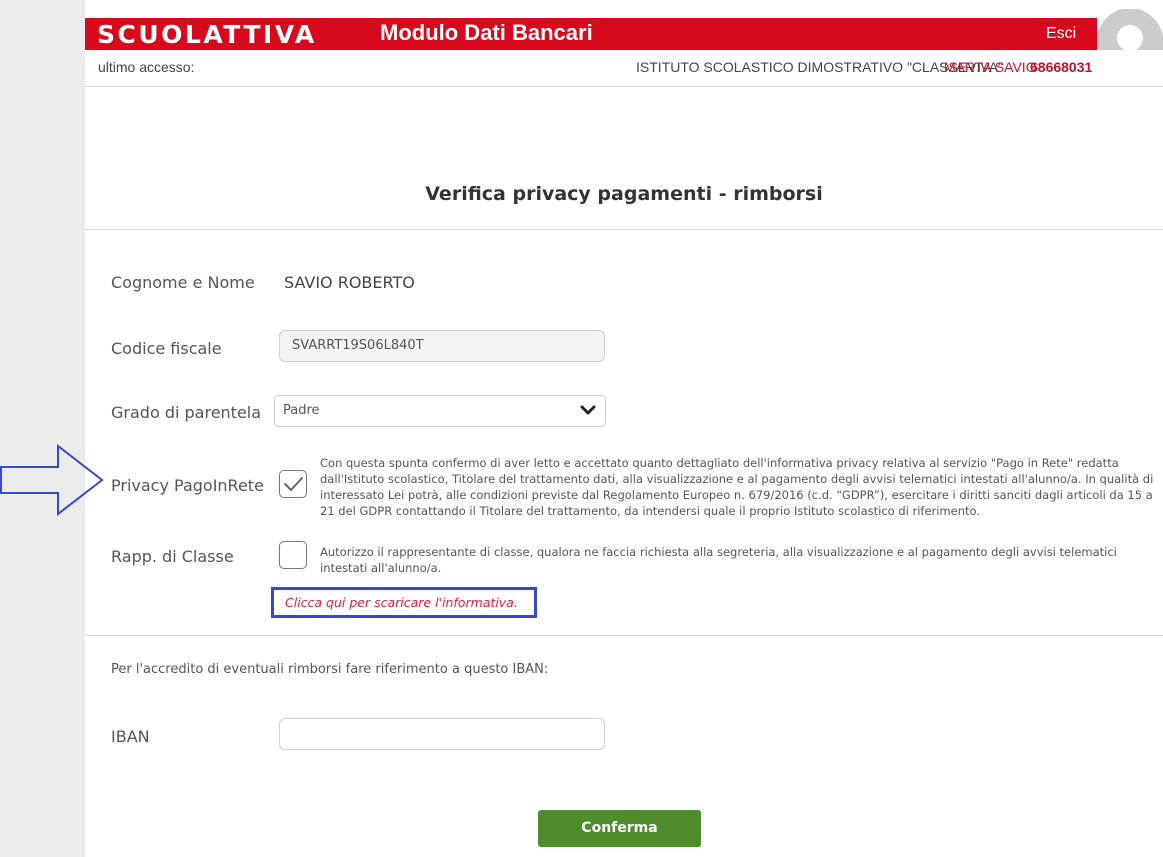 This screenshot has height=857, width=1163. Describe the element at coordinates (624, 229) in the screenshot. I see `title-divider` at that location.